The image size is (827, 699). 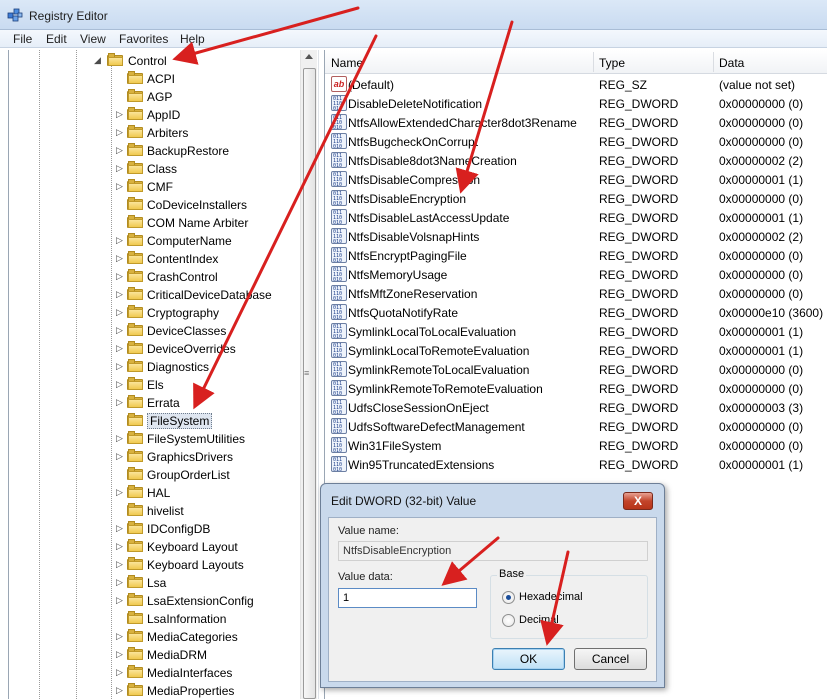 I want to click on scroll-up-icon, so click(x=309, y=56).